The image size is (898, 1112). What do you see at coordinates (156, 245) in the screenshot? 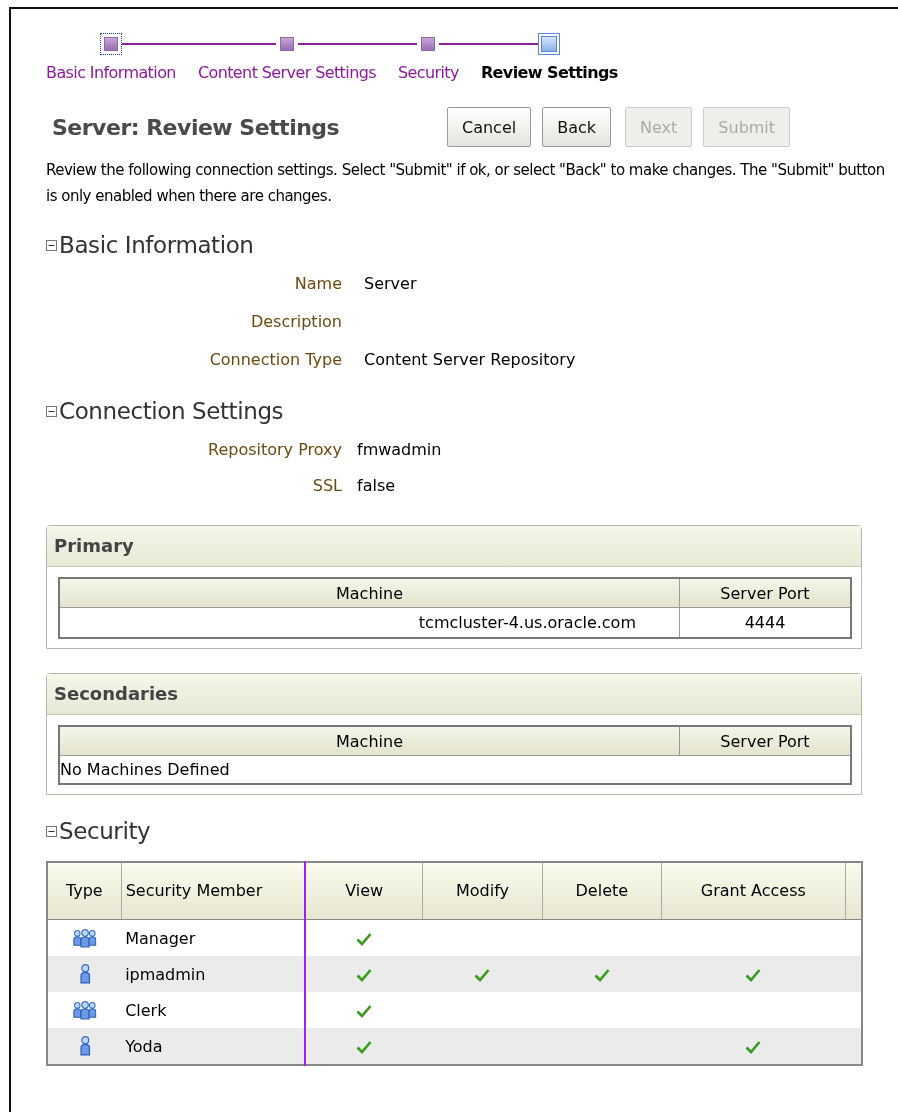
I see `section-heading: Basic Information` at bounding box center [156, 245].